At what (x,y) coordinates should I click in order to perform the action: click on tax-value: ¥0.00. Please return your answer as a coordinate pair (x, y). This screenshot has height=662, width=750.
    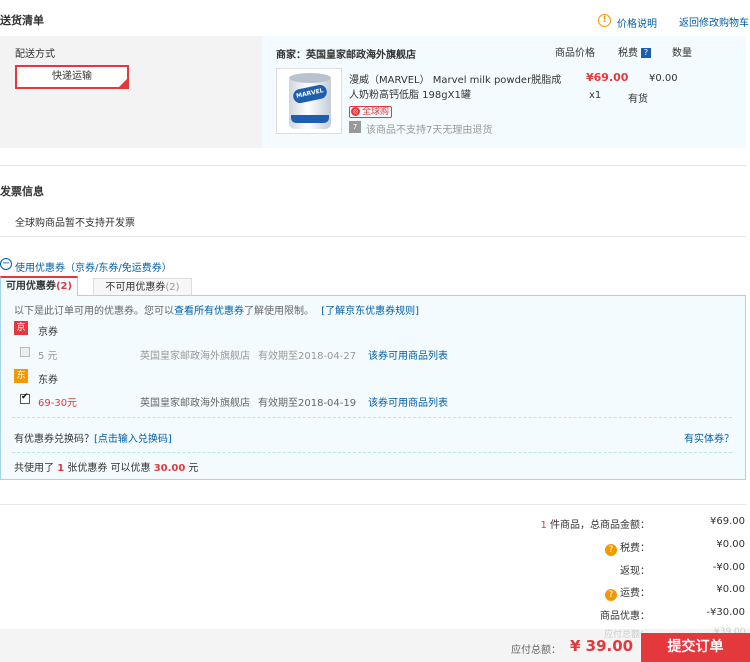
    Looking at the image, I should click on (730, 544).